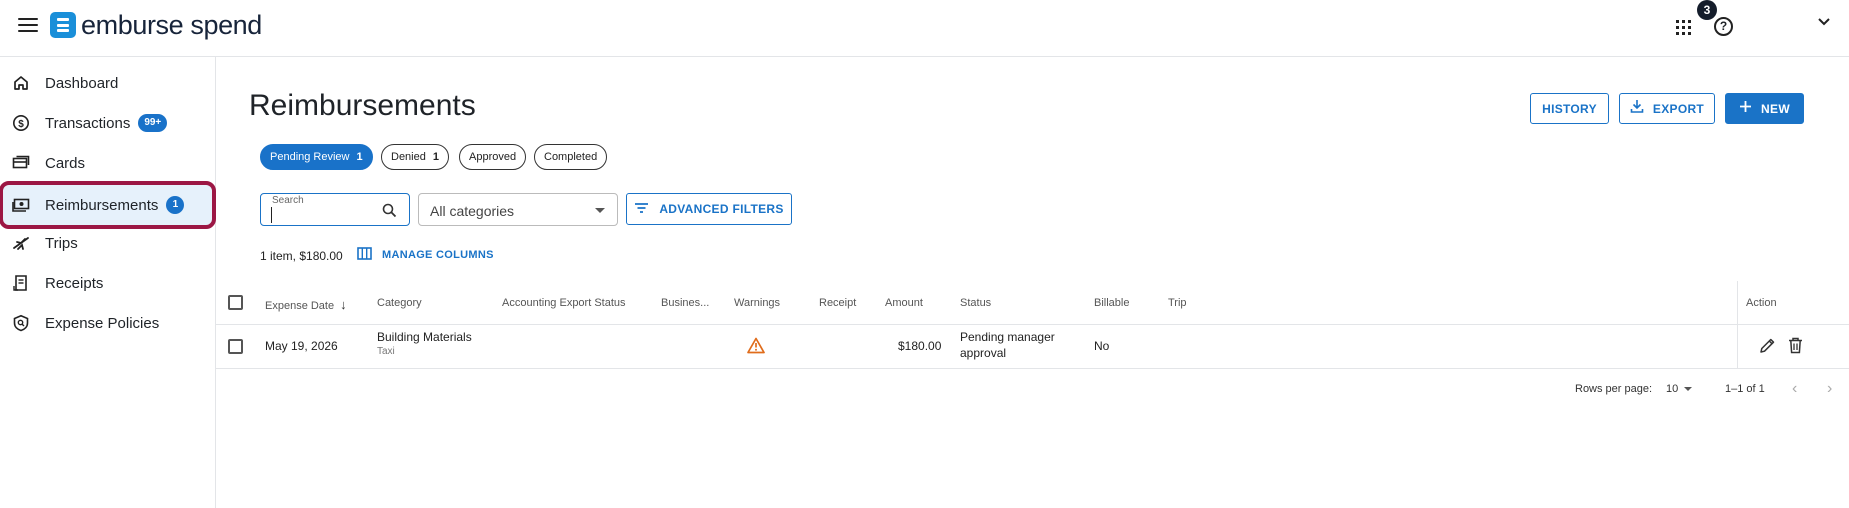 Image resolution: width=1849 pixels, height=508 pixels. I want to click on category-cell: Building Materials Taxi, so click(424, 343).